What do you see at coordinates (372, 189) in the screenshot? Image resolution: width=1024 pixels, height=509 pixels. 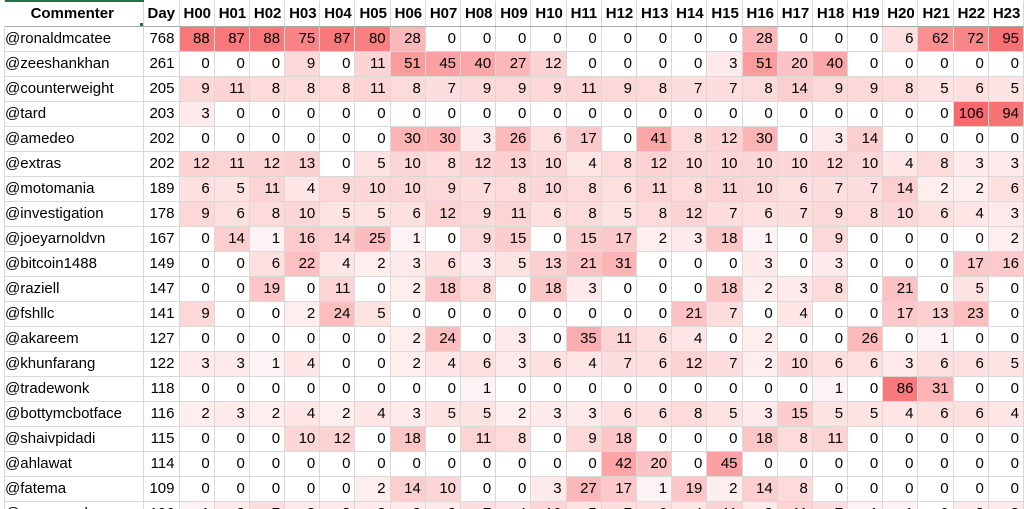 I see `heat-cell-h05: 10` at bounding box center [372, 189].